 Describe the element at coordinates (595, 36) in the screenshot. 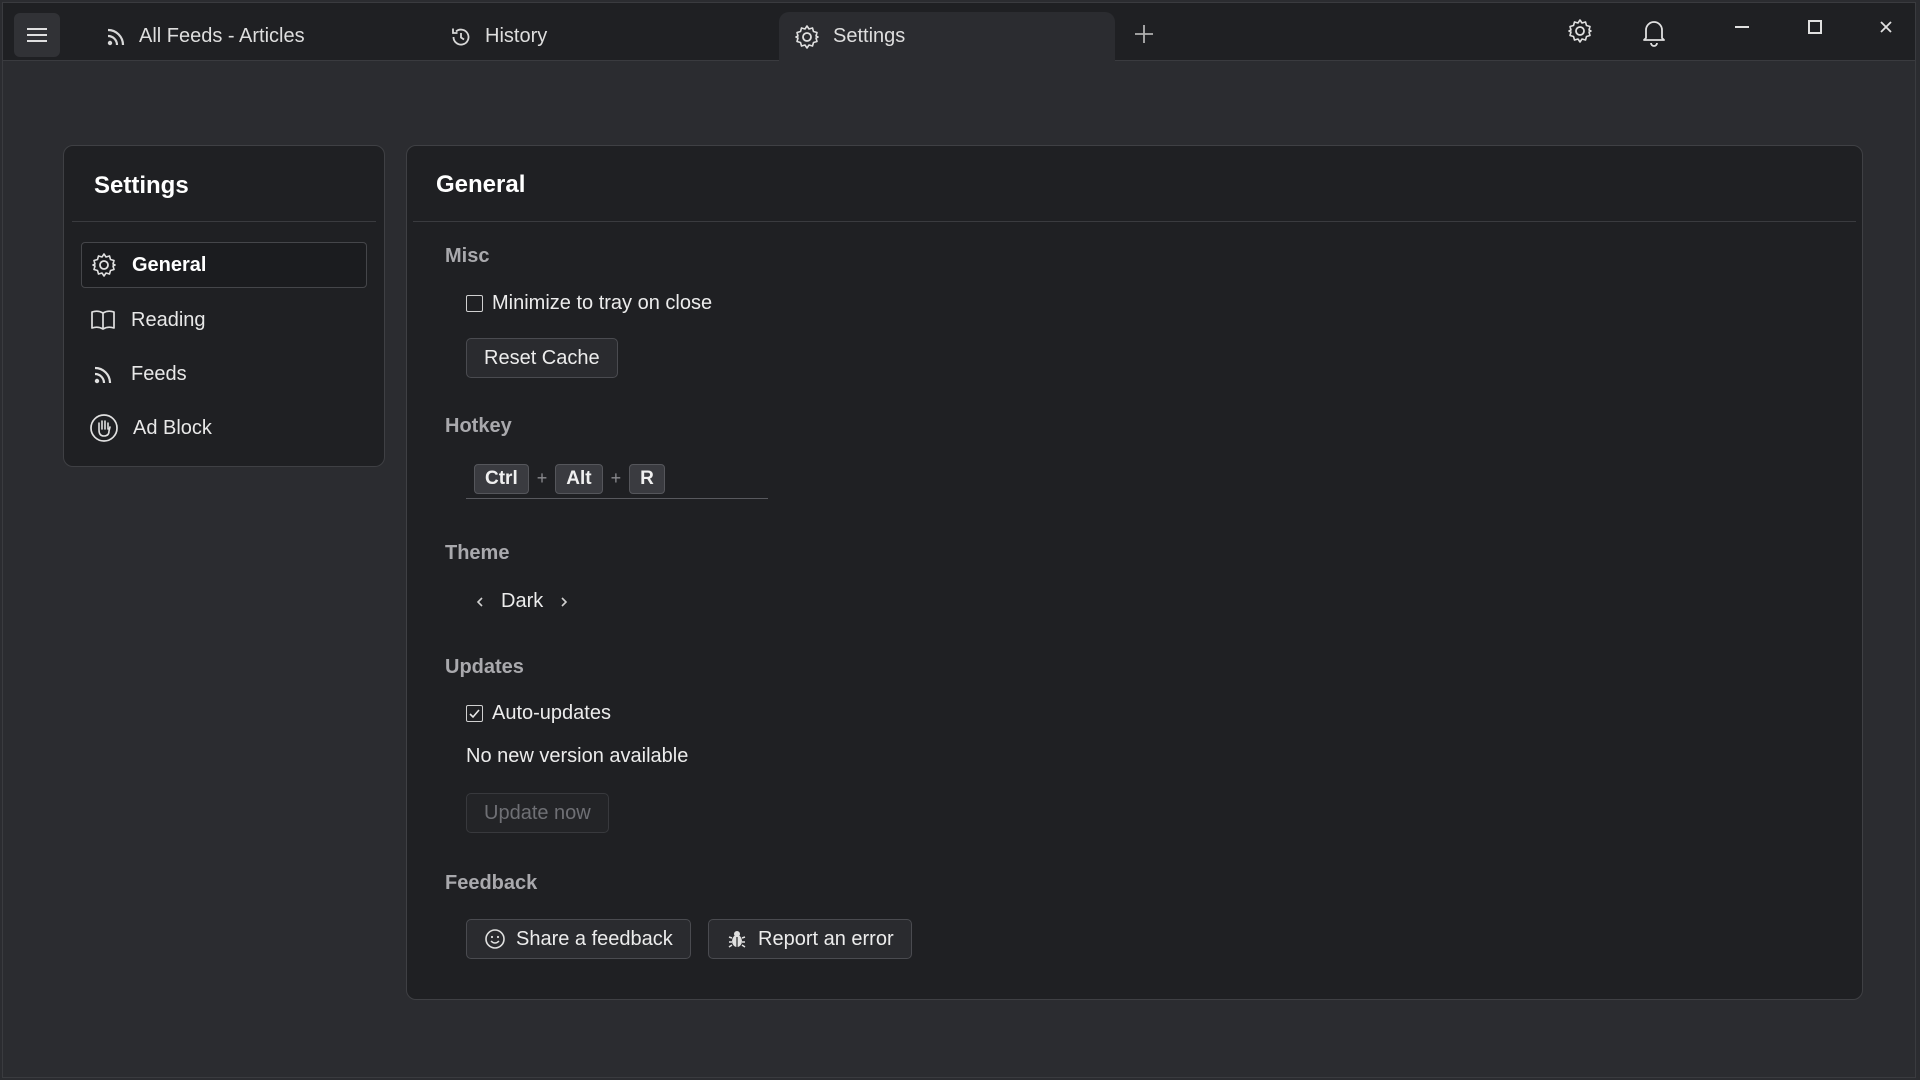

I see `tab-history: History` at that location.